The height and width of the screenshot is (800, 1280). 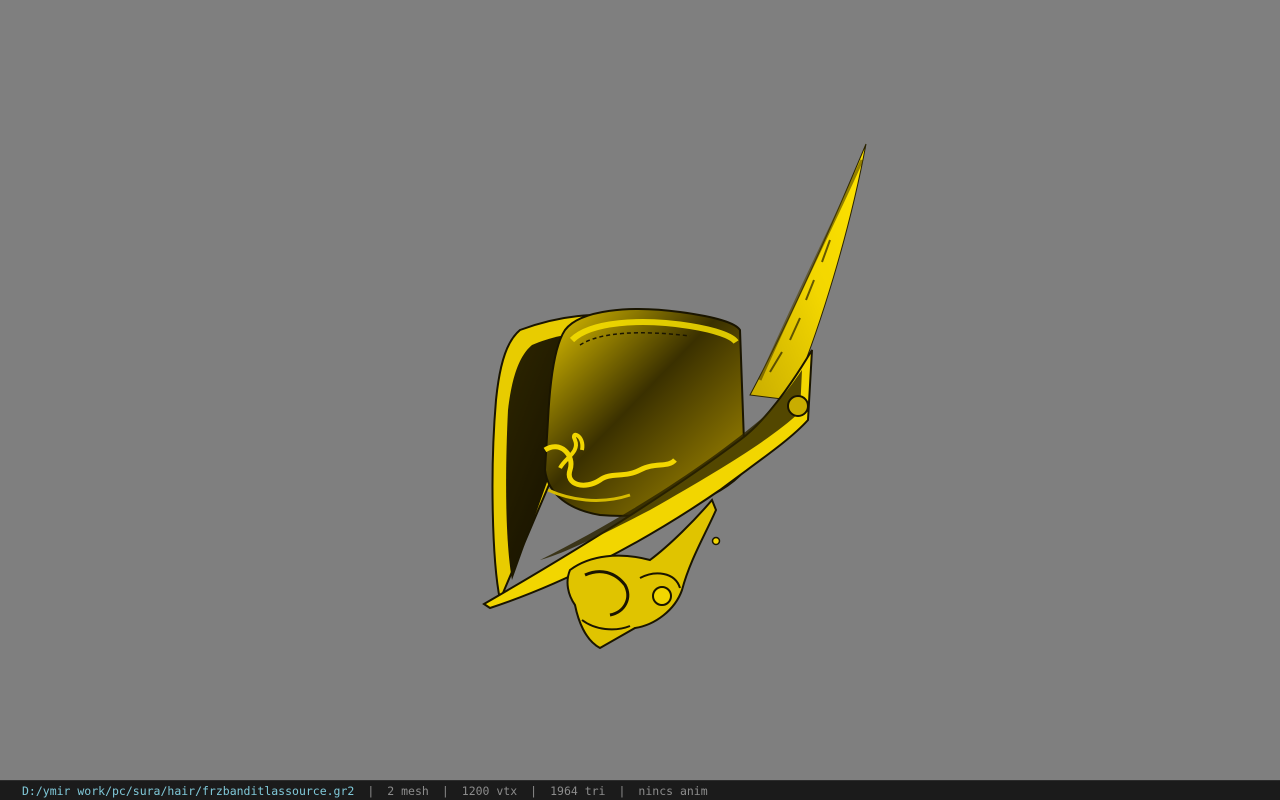 I want to click on animation-info-label: nincs anim, so click(x=673, y=790).